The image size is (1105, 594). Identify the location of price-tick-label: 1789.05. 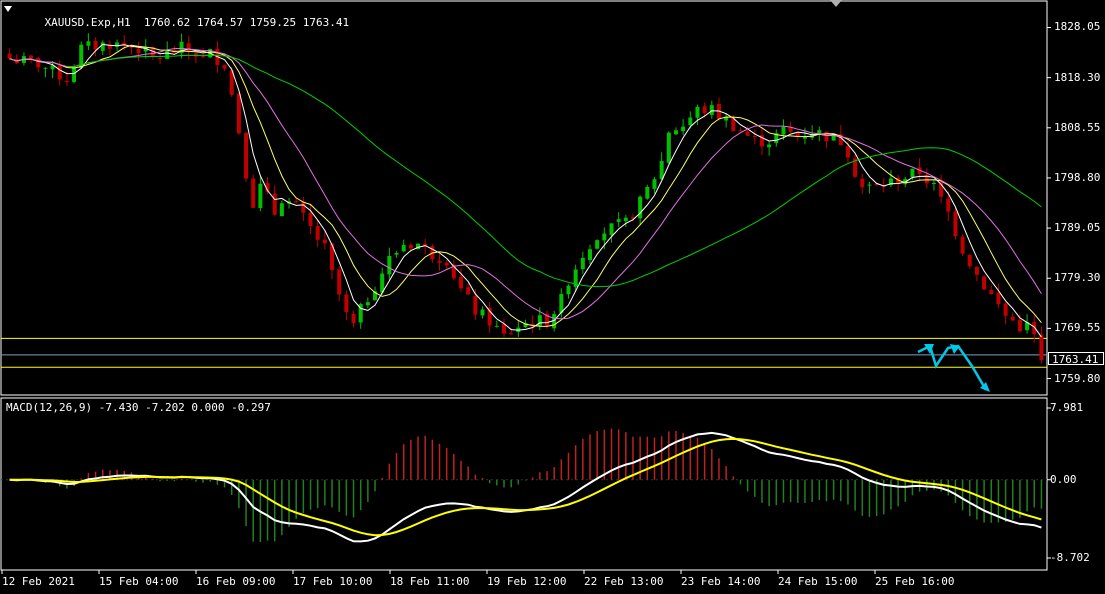
(1077, 228).